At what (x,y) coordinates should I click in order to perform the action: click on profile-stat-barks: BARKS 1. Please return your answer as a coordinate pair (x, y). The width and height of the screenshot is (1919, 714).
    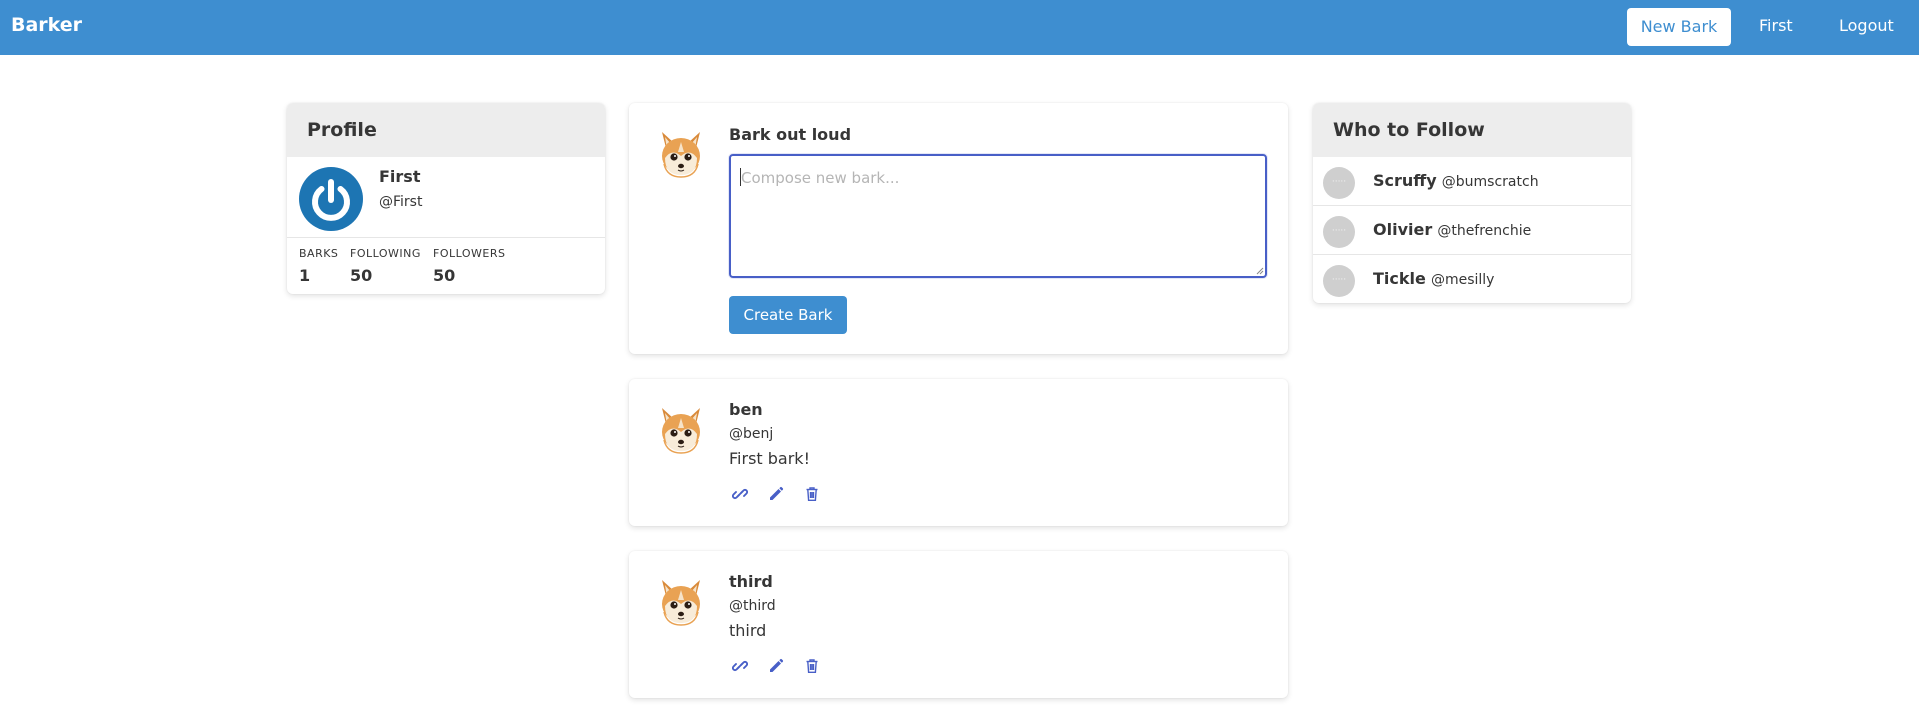
    Looking at the image, I should click on (318, 266).